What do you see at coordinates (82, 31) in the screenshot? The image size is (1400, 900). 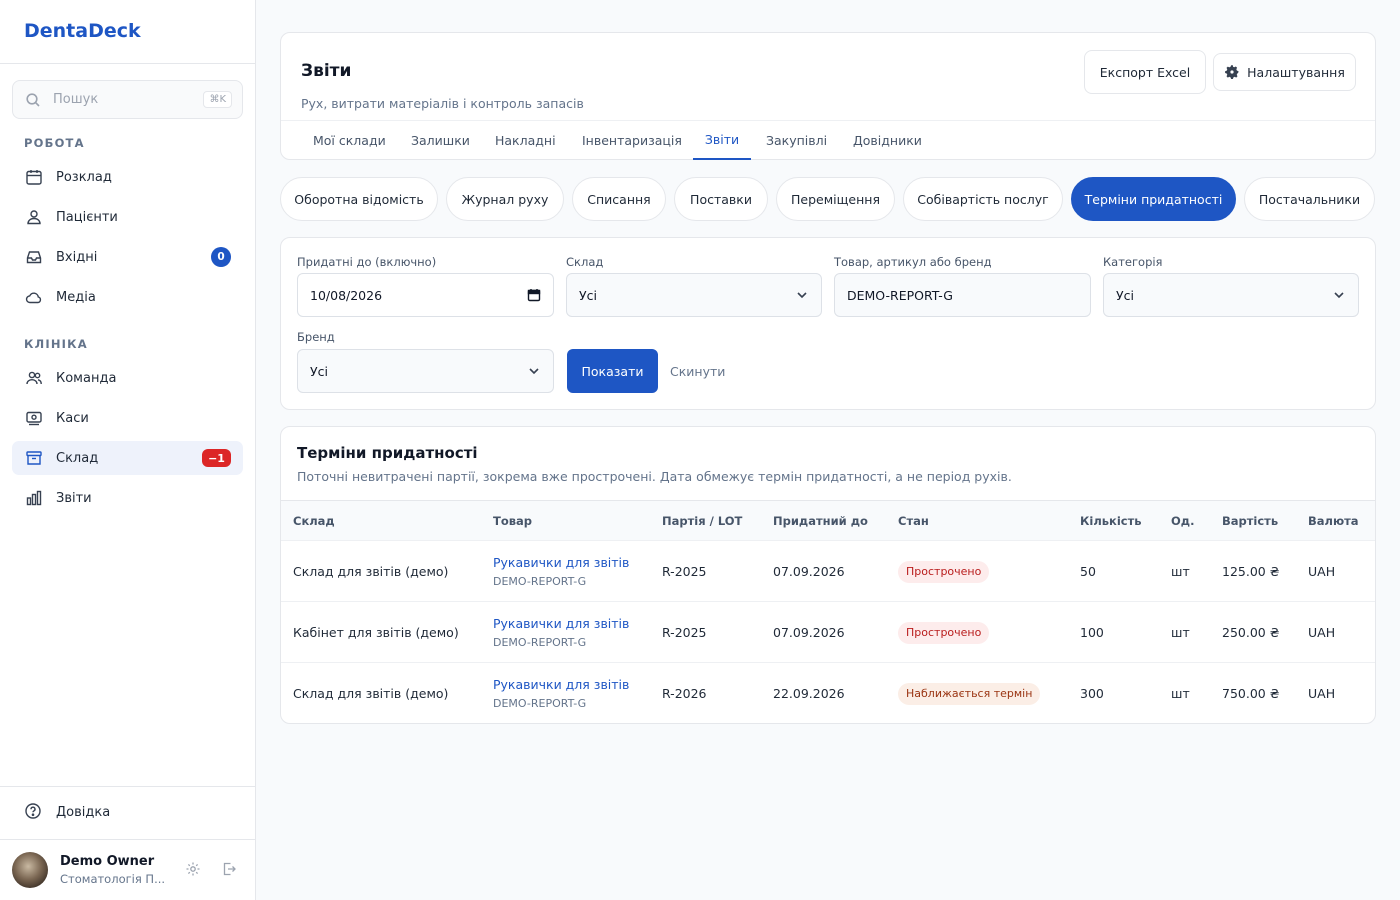 I see `app-logo: DentaDeck` at bounding box center [82, 31].